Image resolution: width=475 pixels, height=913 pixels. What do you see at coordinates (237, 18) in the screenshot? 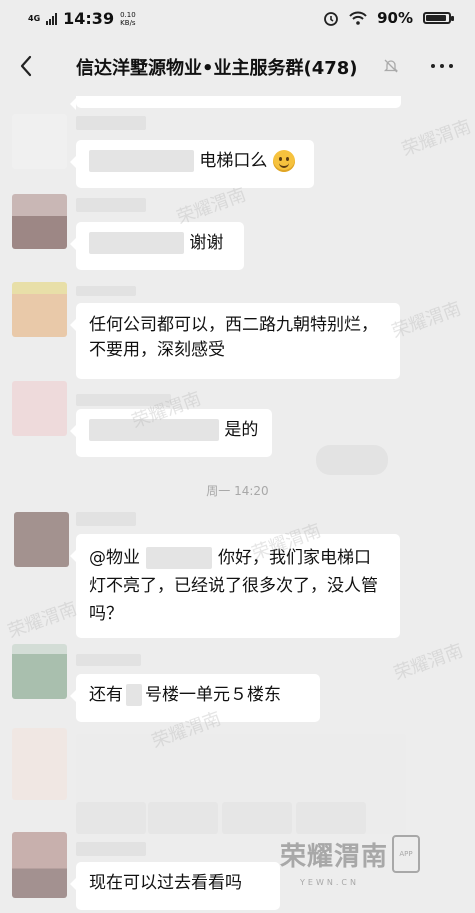
I see `status-bar: 4G 14:39 0.10 KB/s 90%` at bounding box center [237, 18].